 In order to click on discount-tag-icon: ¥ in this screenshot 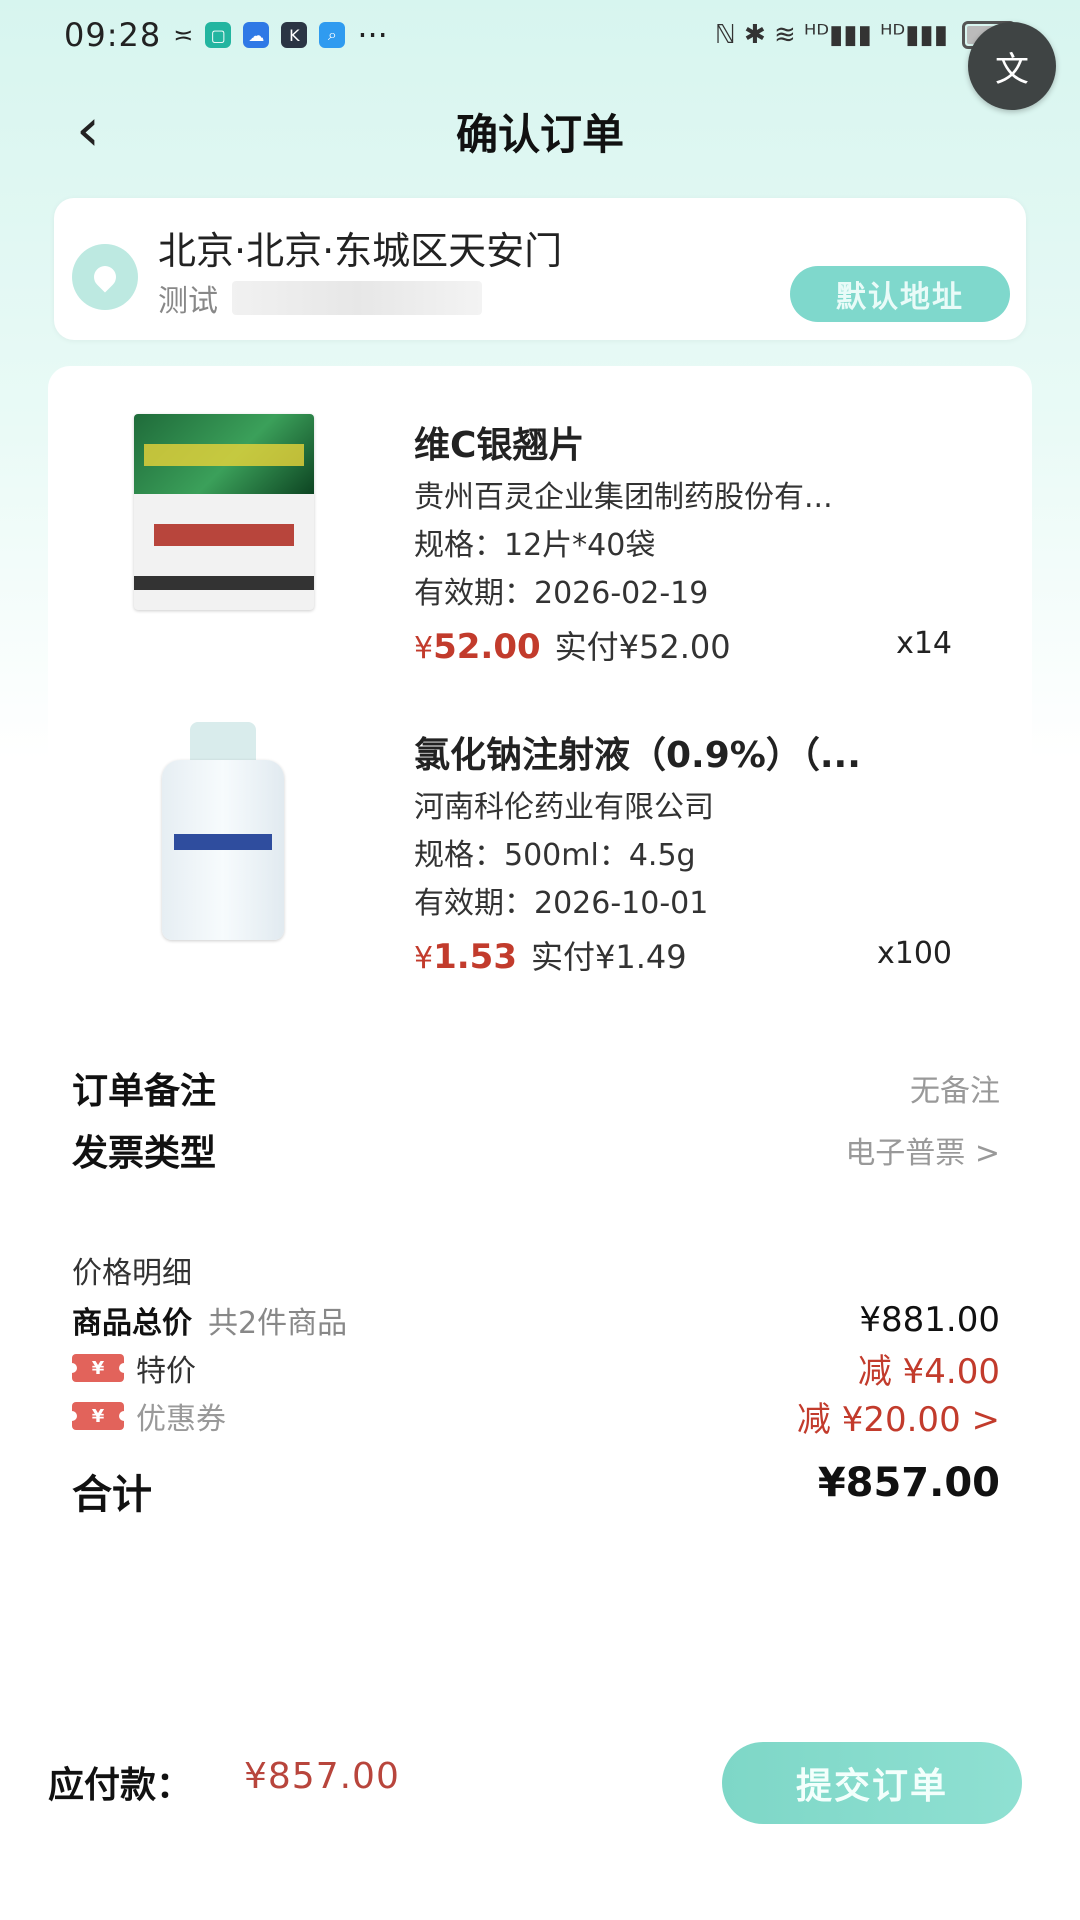, I will do `click(98, 1368)`.